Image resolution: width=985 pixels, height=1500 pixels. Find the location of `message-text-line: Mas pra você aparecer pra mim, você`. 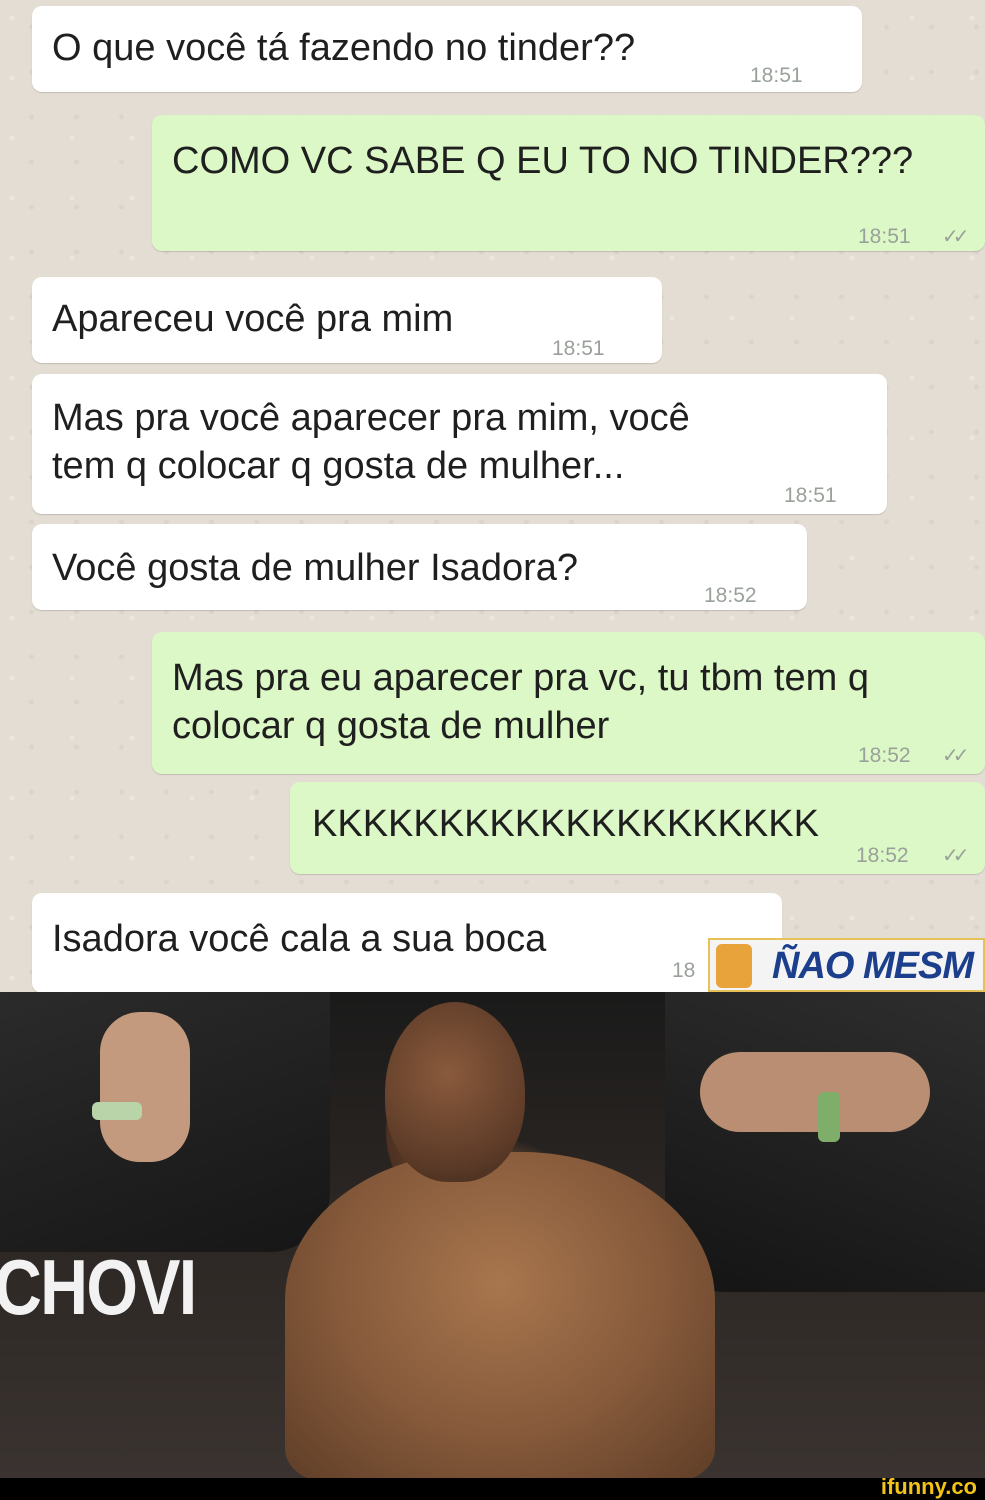

message-text-line: Mas pra você aparecer pra mim, você is located at coordinates (371, 418).